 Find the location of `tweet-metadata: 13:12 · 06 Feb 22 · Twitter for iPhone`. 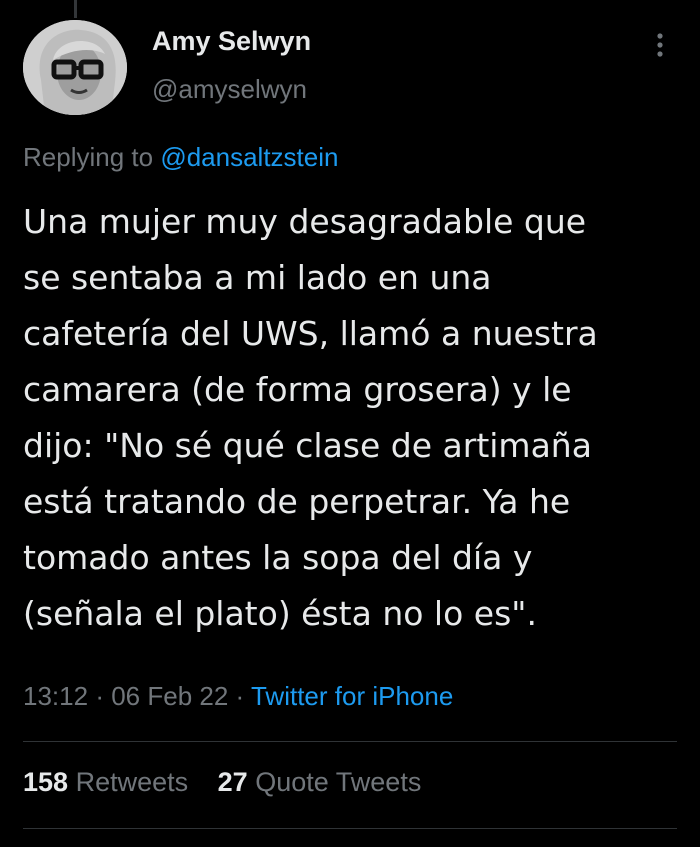

tweet-metadata: 13:12 · 06 Feb 22 · Twitter for iPhone is located at coordinates (238, 696).